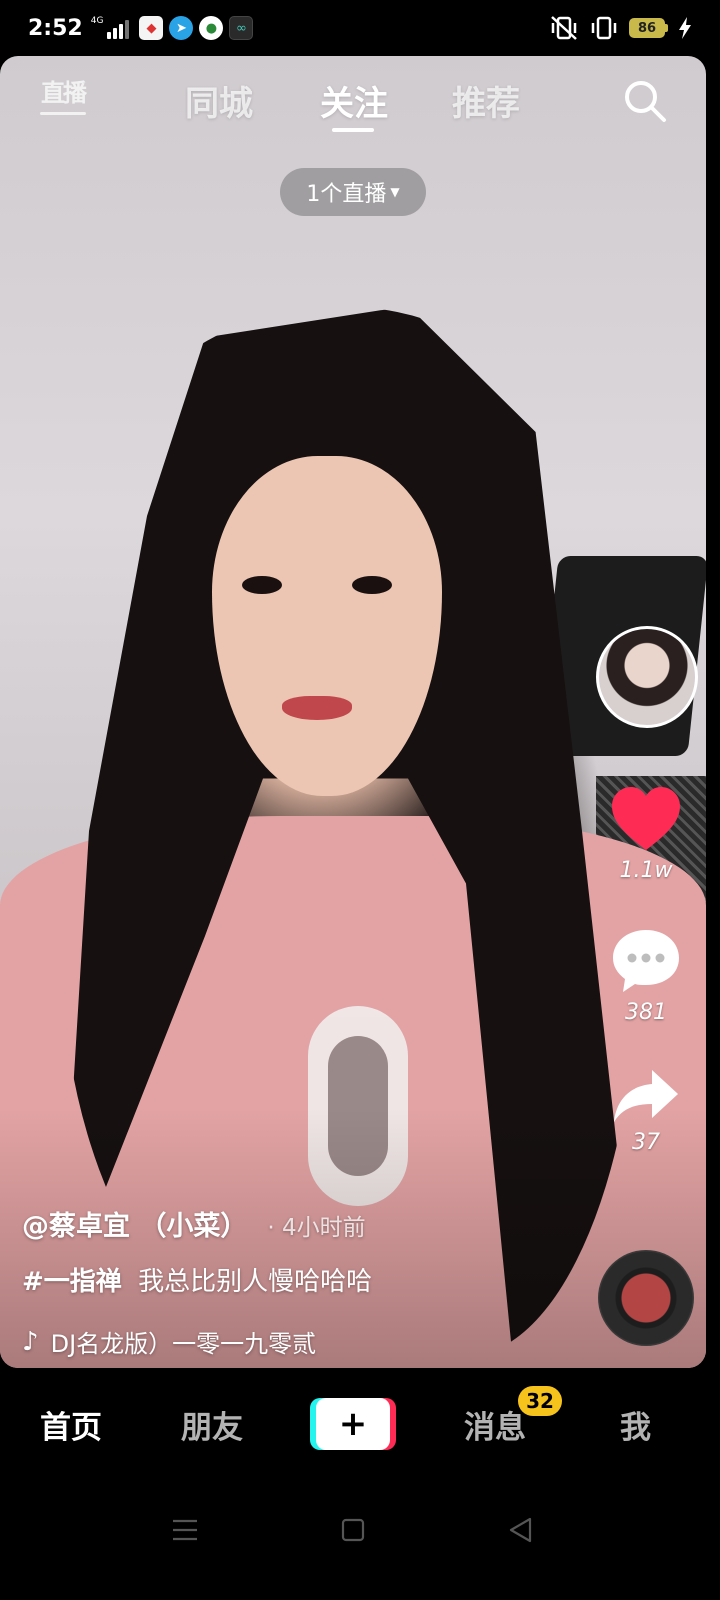 Image resolution: width=720 pixels, height=1600 pixels. I want to click on author-avatar, so click(647, 677).